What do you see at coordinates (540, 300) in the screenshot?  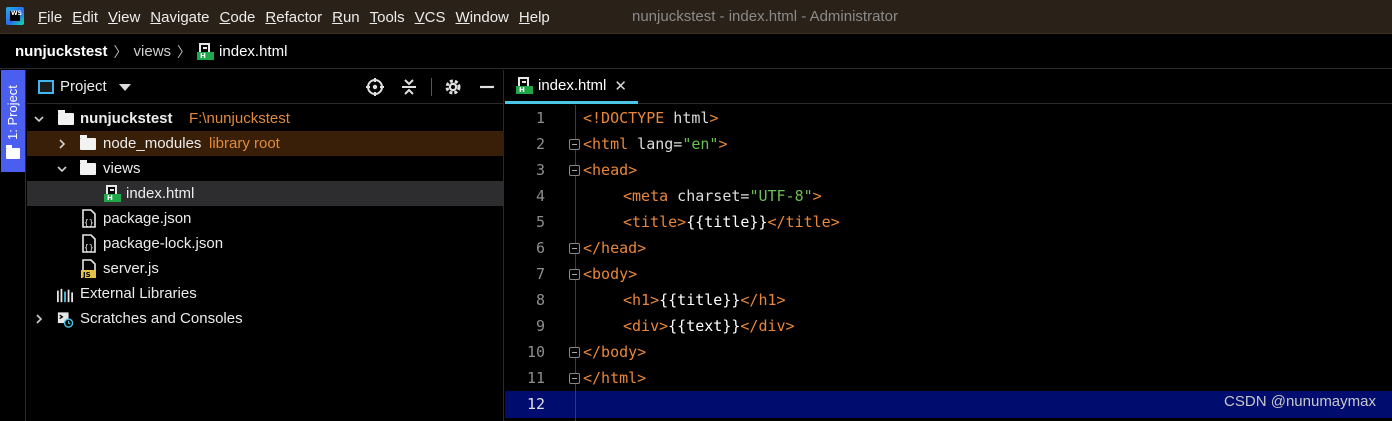 I see `line-number: 8` at bounding box center [540, 300].